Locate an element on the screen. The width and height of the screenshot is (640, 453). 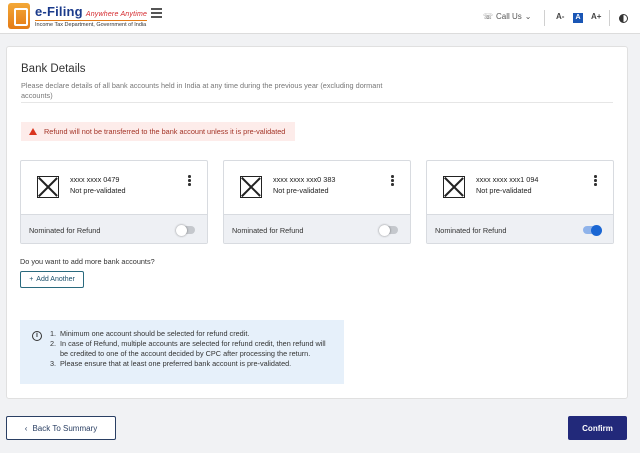
menu-icon is located at coordinates (156, 14).